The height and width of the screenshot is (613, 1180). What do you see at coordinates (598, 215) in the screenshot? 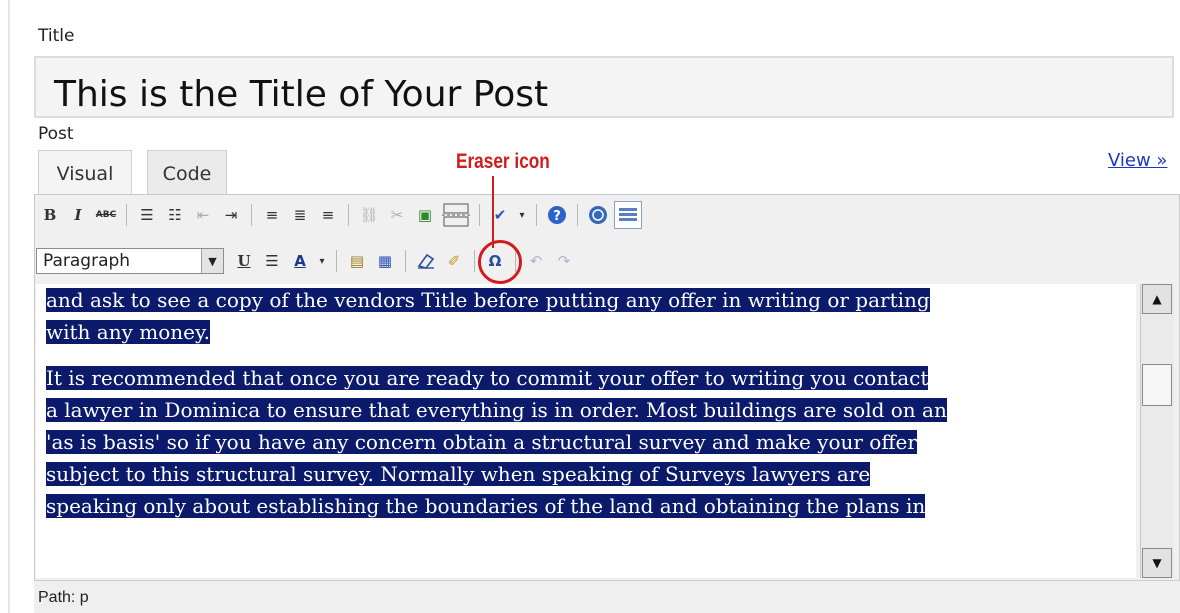
I see `wordpress-icon` at bounding box center [598, 215].